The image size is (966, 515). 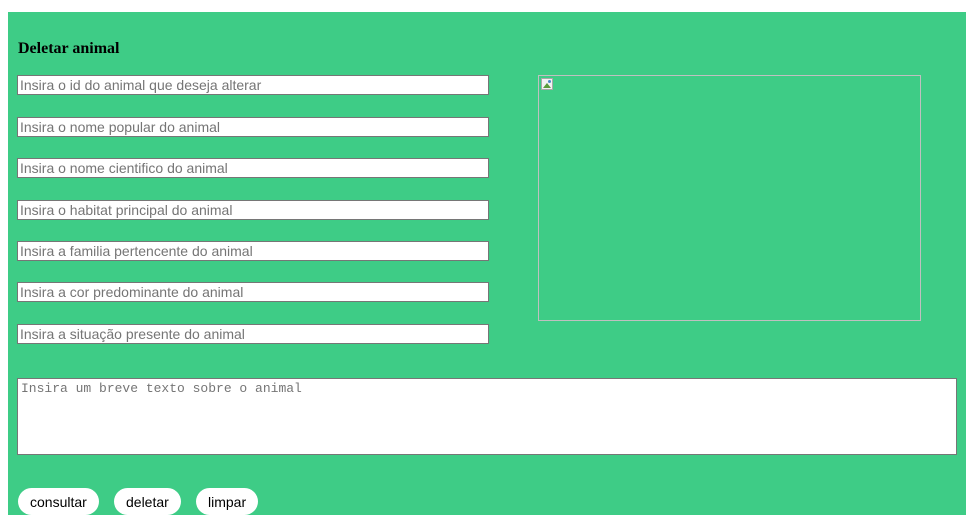 What do you see at coordinates (253, 334) in the screenshot?
I see `situation-field` at bounding box center [253, 334].